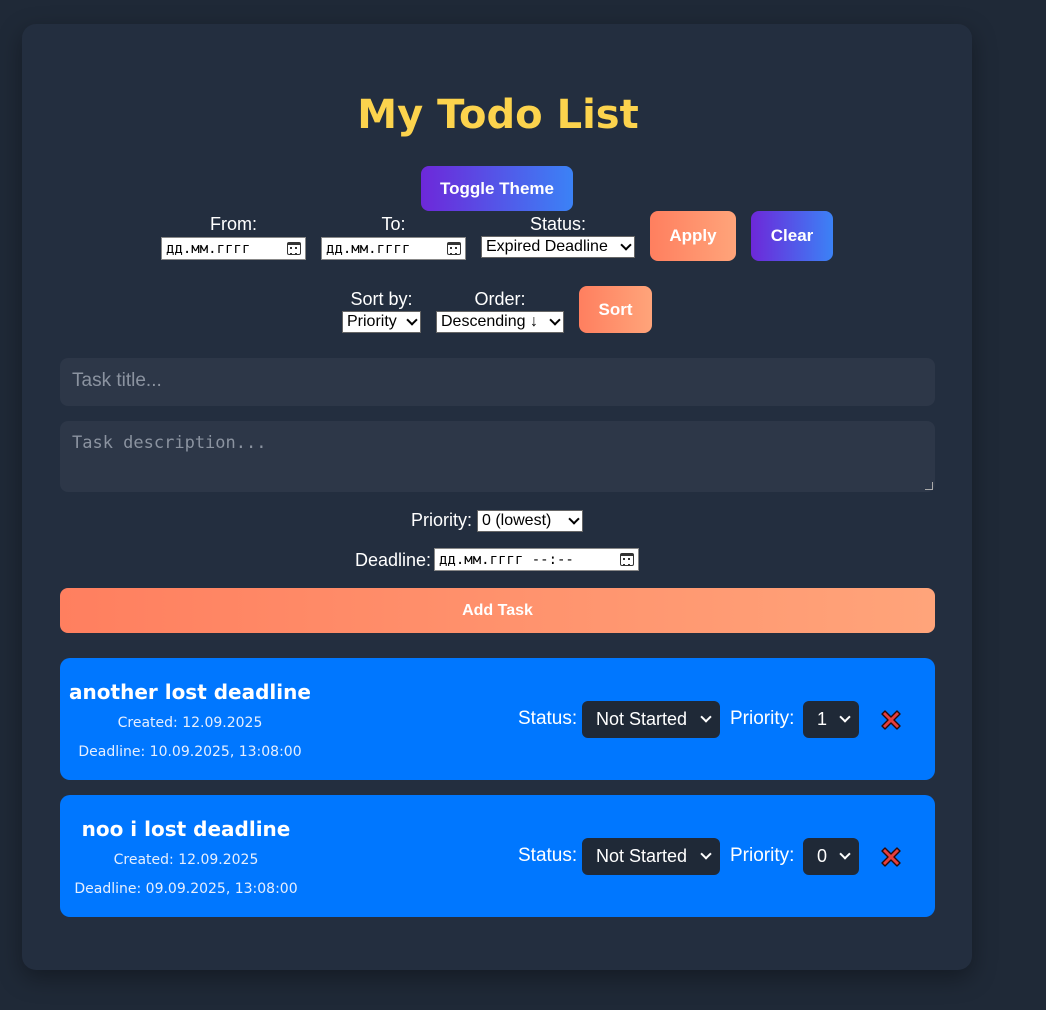  I want to click on from-date-value: дд.мм.гггг, so click(208, 248).